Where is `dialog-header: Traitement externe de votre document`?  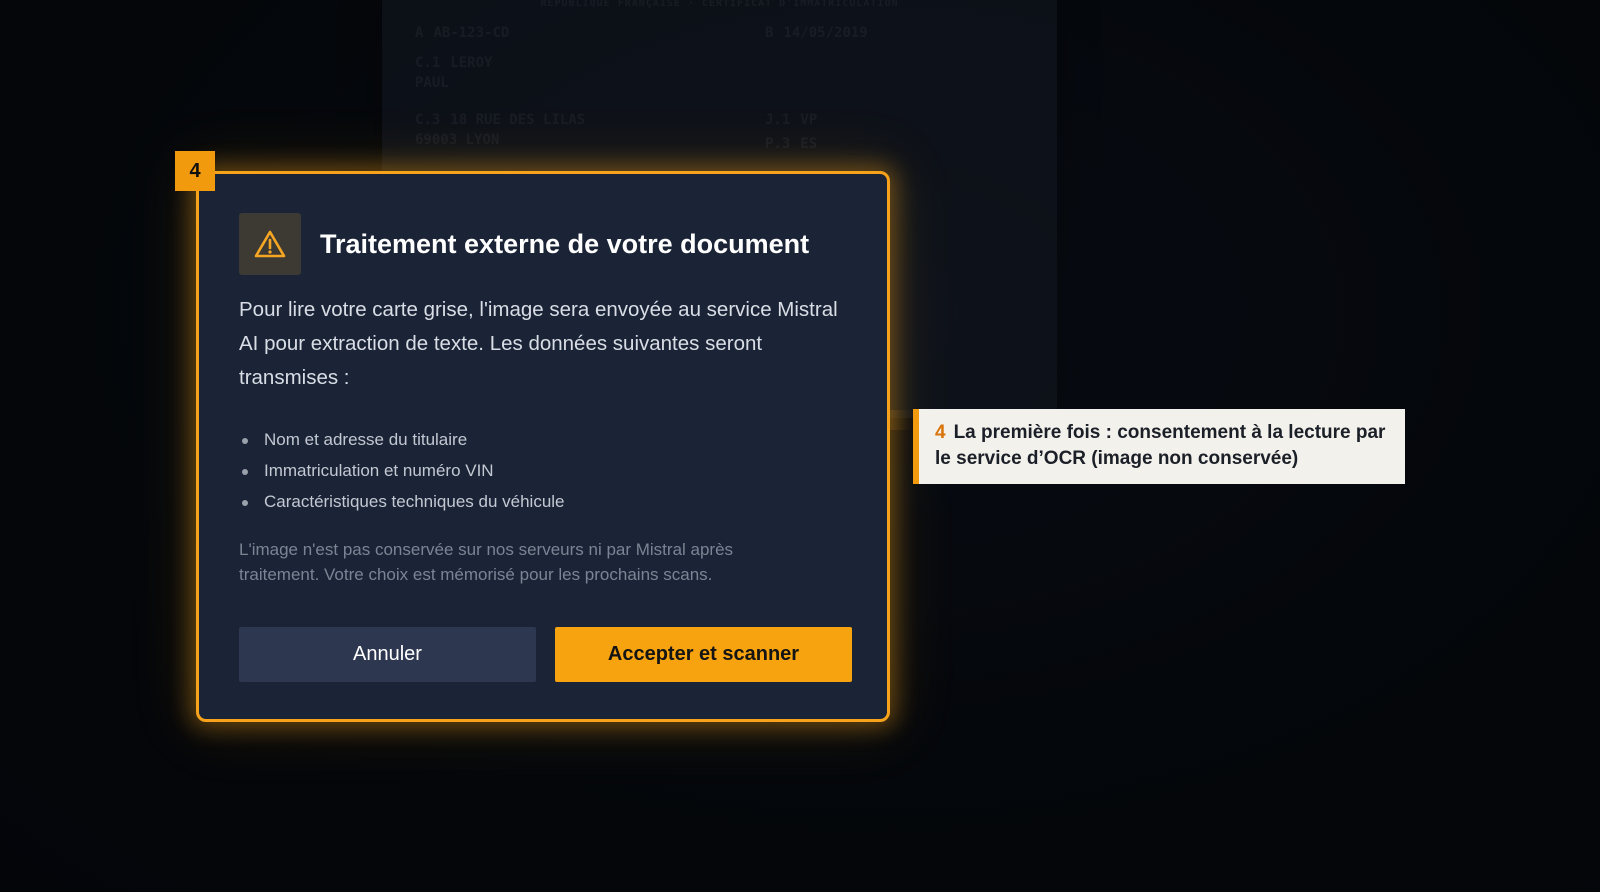 dialog-header: Traitement externe de votre document is located at coordinates (524, 244).